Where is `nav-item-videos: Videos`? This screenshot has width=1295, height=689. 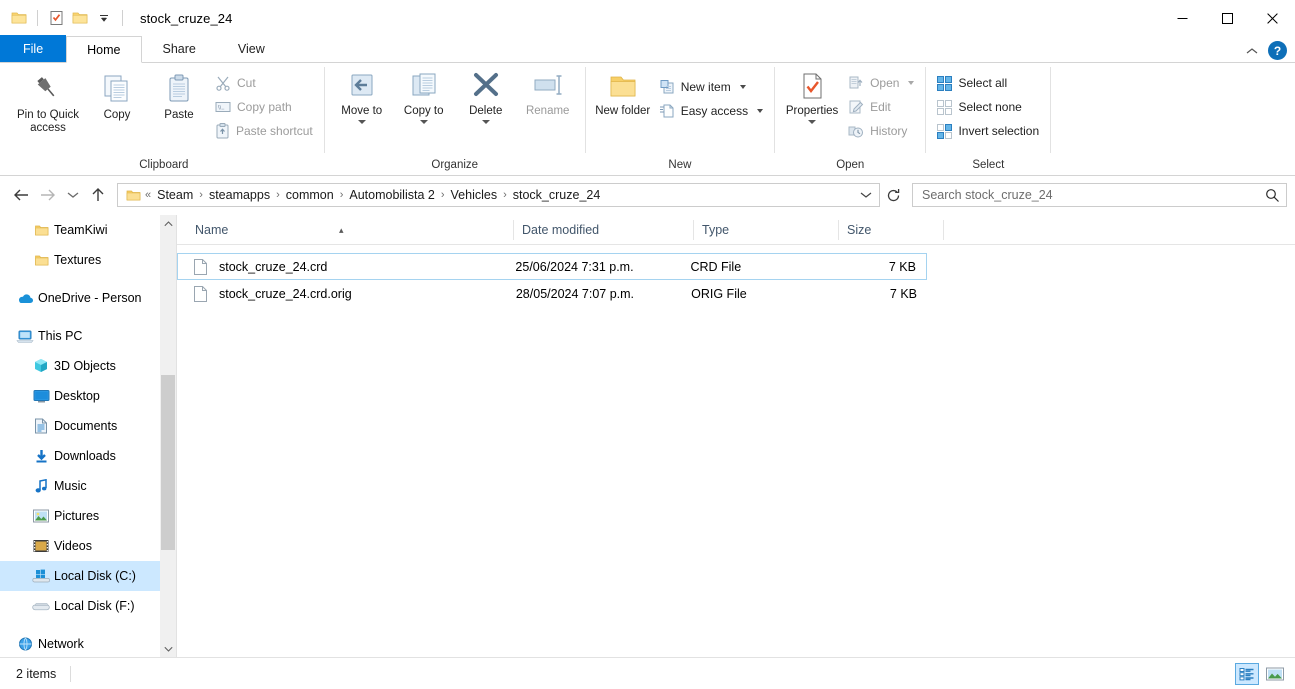
nav-item-videos: Videos is located at coordinates (80, 546).